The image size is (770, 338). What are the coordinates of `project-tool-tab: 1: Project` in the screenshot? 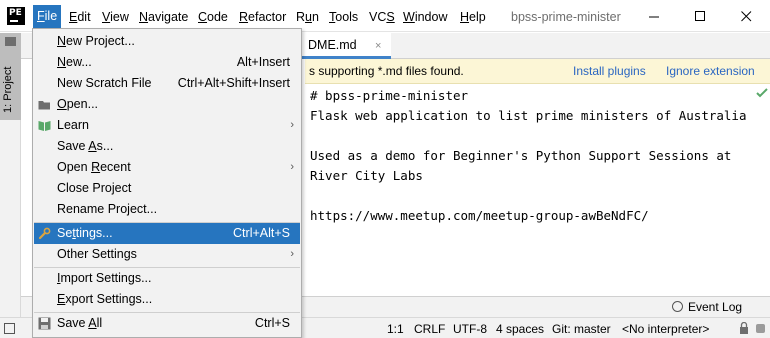 It's located at (10, 76).